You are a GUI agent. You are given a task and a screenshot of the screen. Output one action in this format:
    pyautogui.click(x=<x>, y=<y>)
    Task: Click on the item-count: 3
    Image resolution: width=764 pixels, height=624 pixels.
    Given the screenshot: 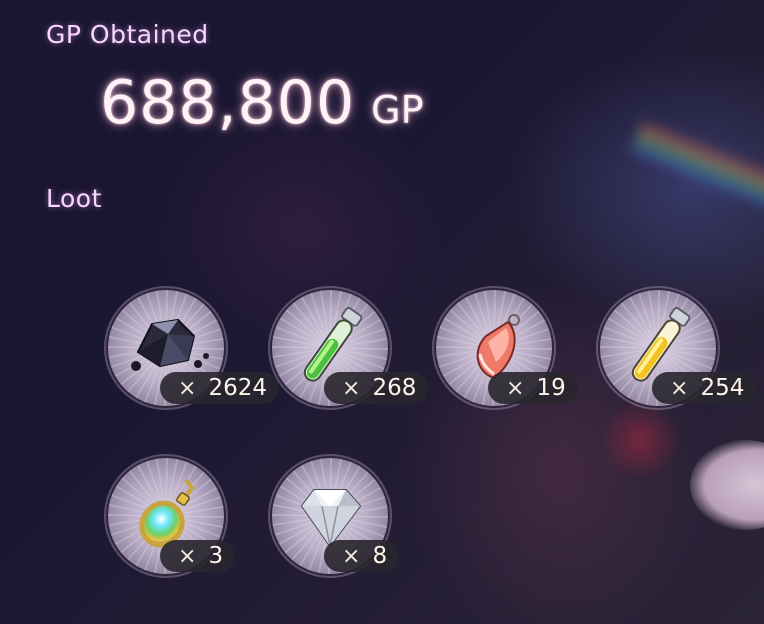 What is the action you would take?
    pyautogui.click(x=216, y=556)
    